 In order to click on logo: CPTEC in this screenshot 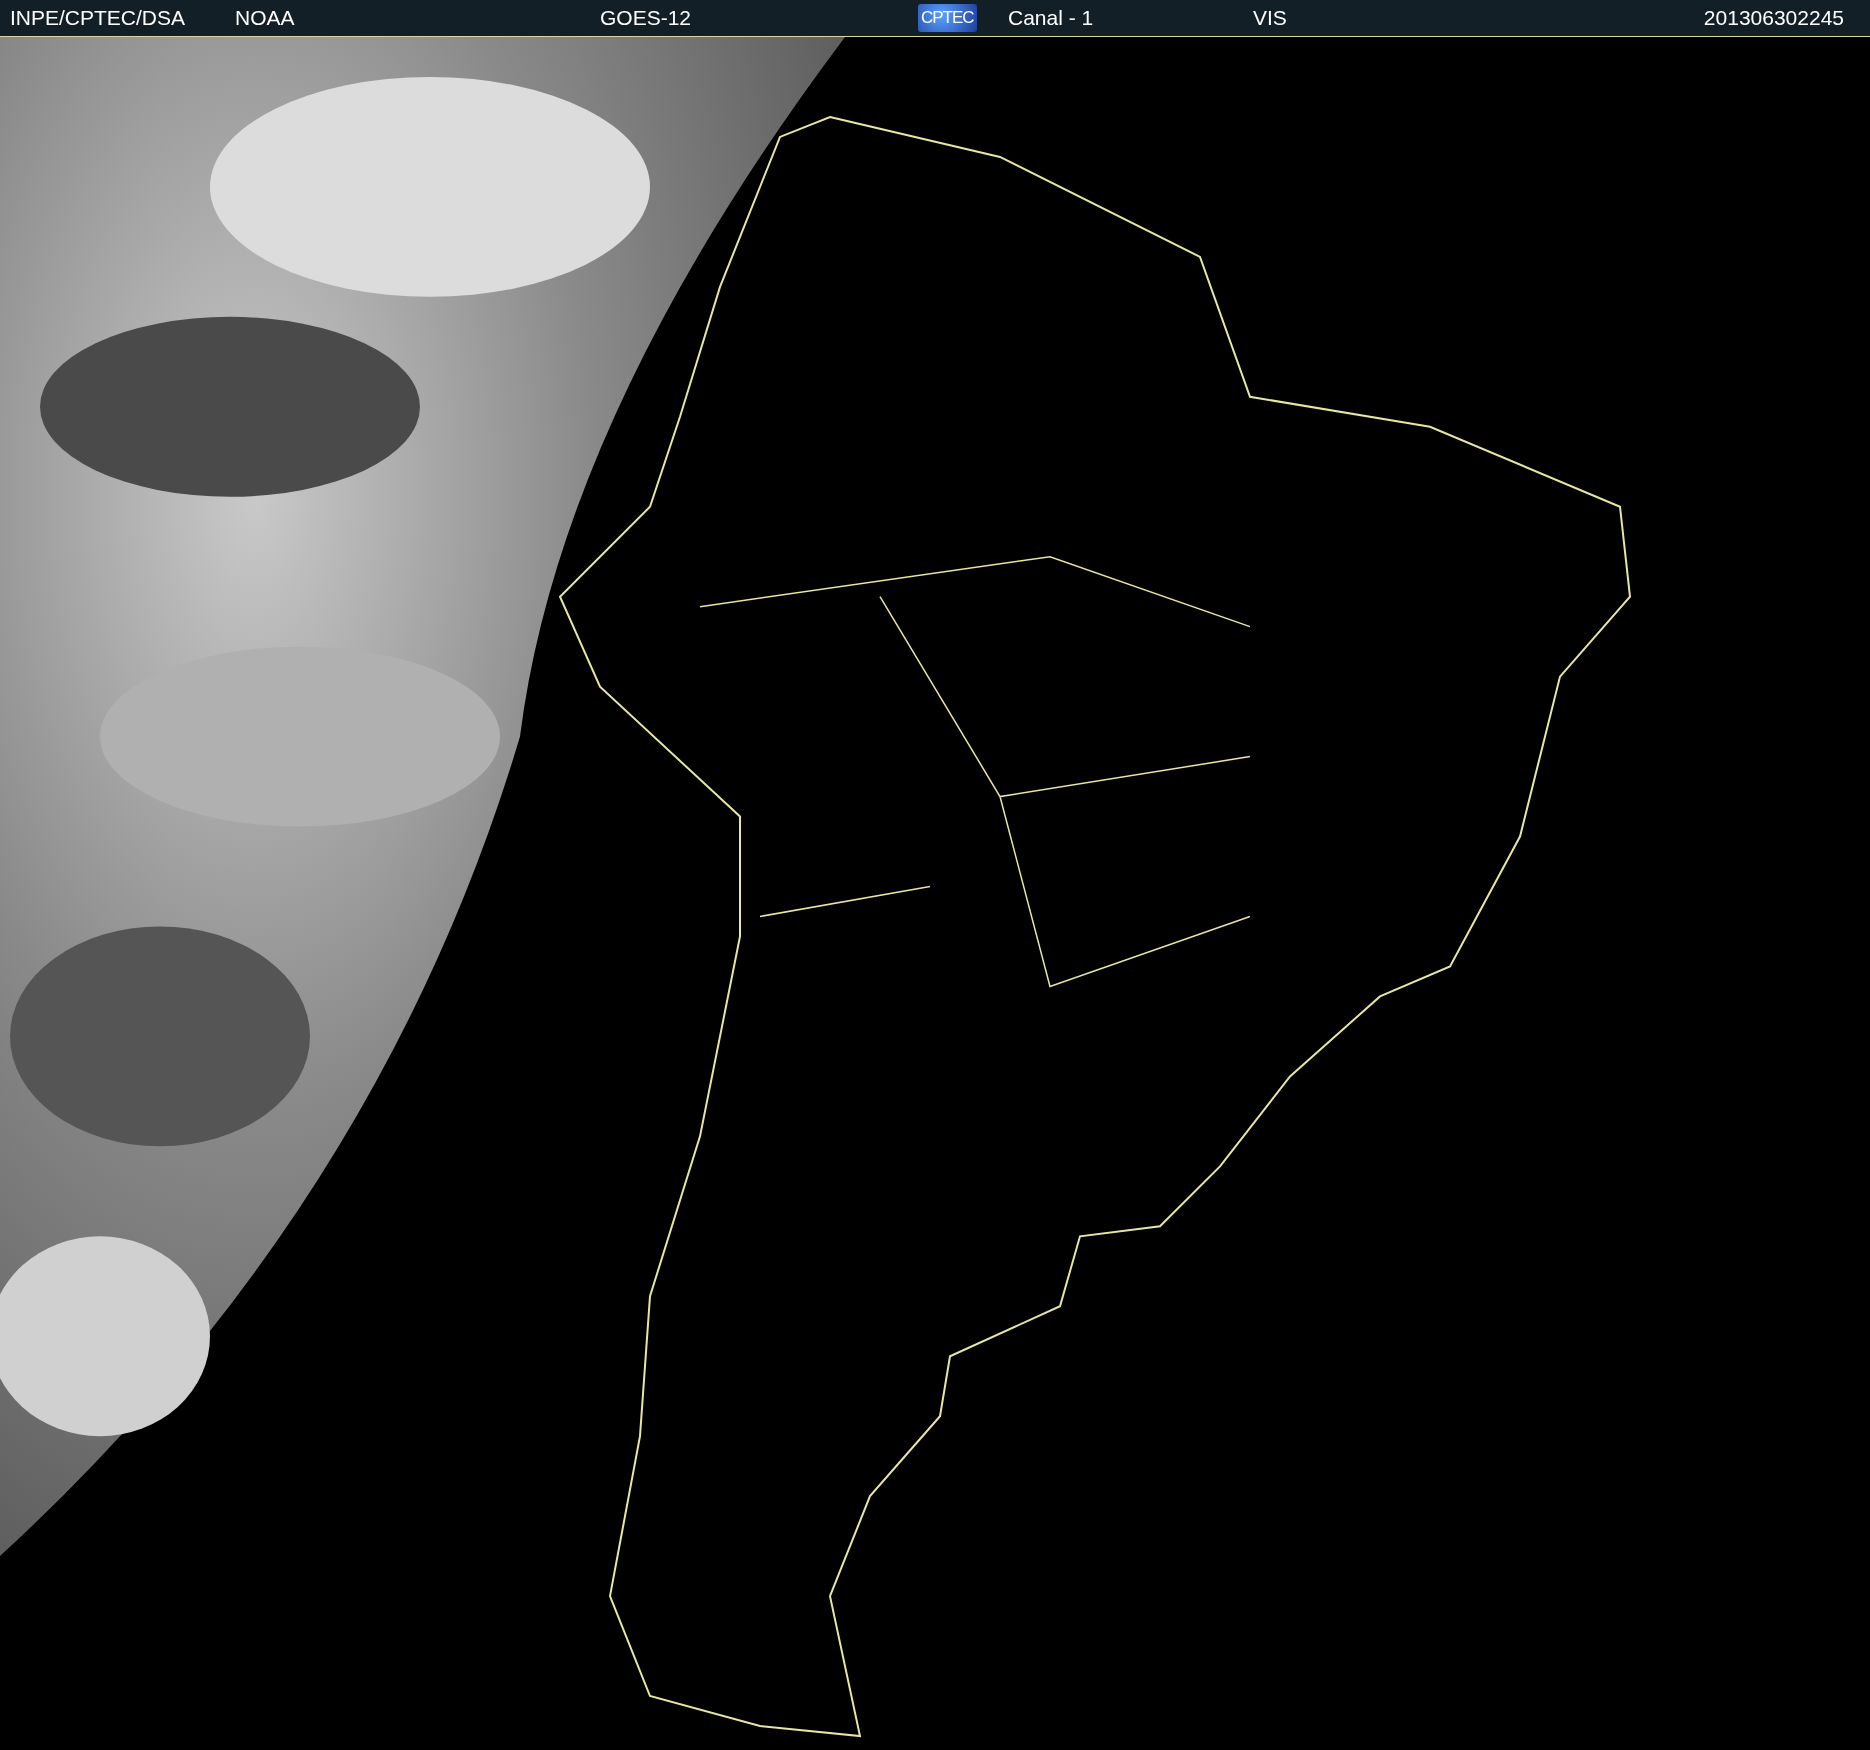, I will do `click(947, 18)`.